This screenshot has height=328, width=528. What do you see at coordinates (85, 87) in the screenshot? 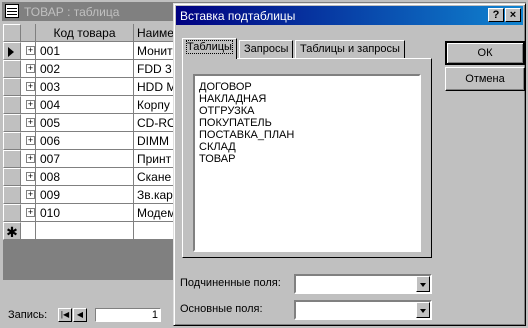
I see `cell-code: 003` at bounding box center [85, 87].